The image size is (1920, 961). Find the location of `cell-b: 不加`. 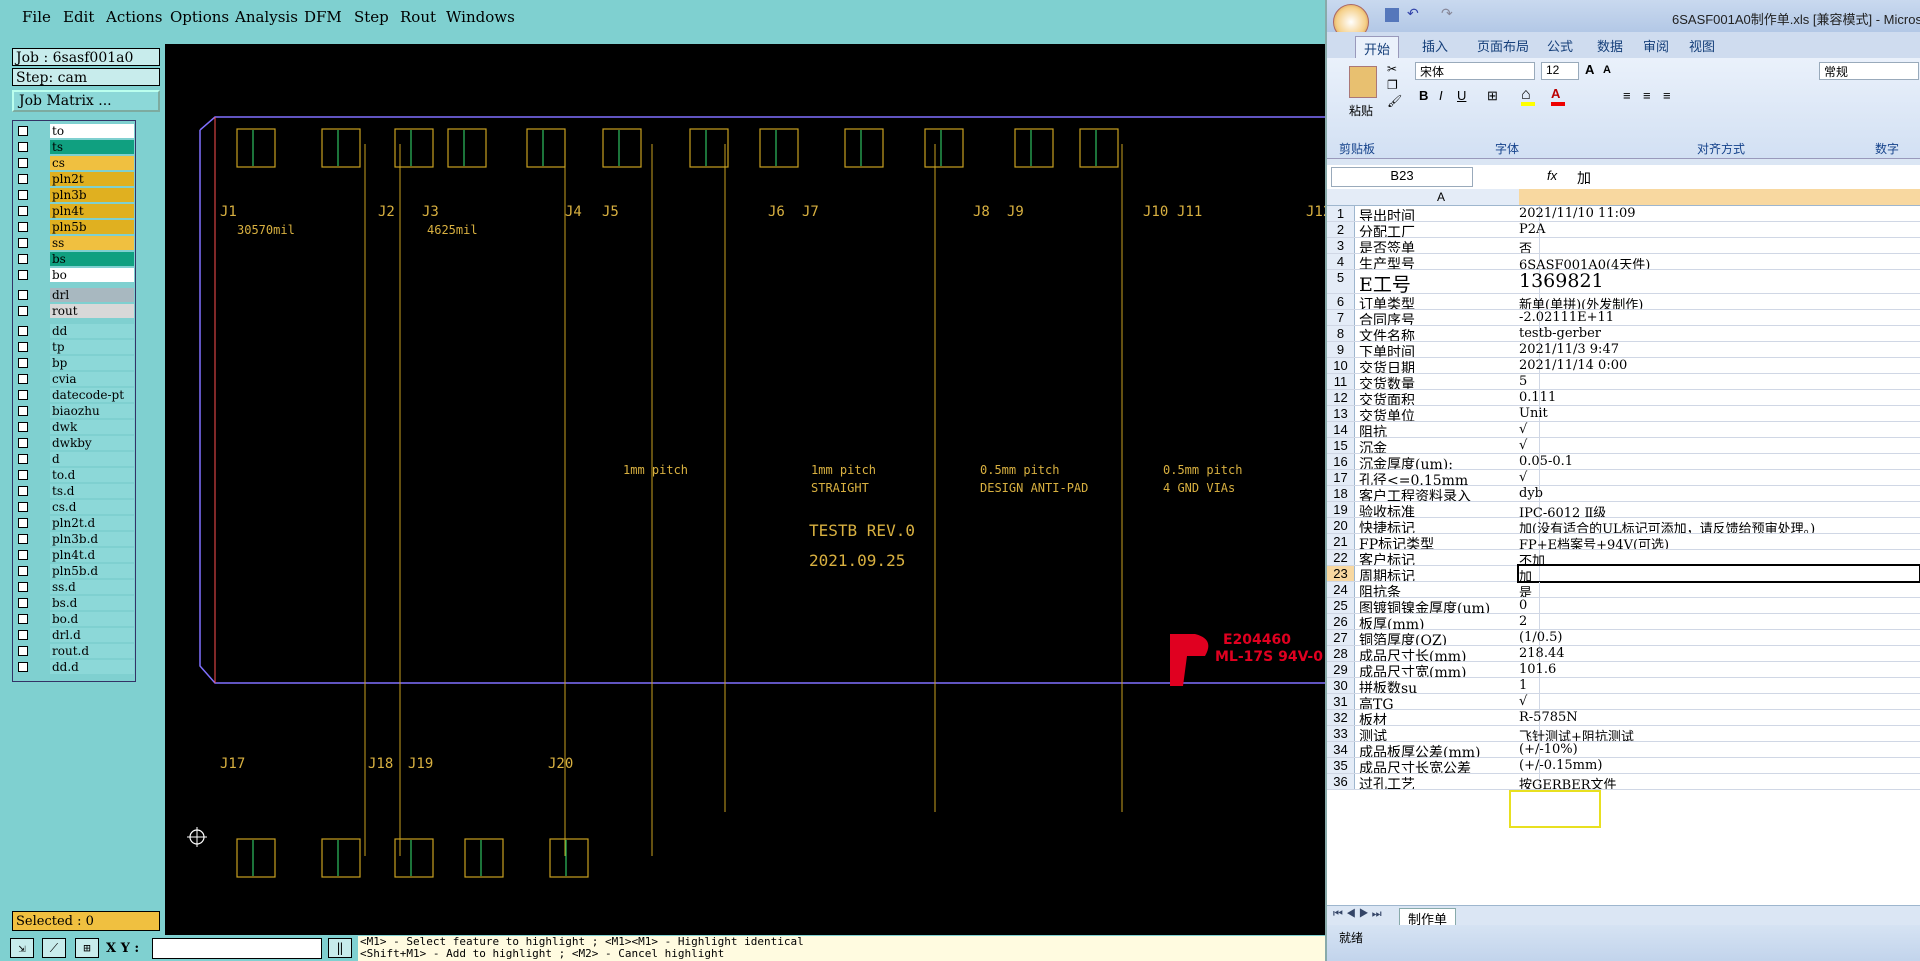

cell-b: 不加 is located at coordinates (1719, 557).